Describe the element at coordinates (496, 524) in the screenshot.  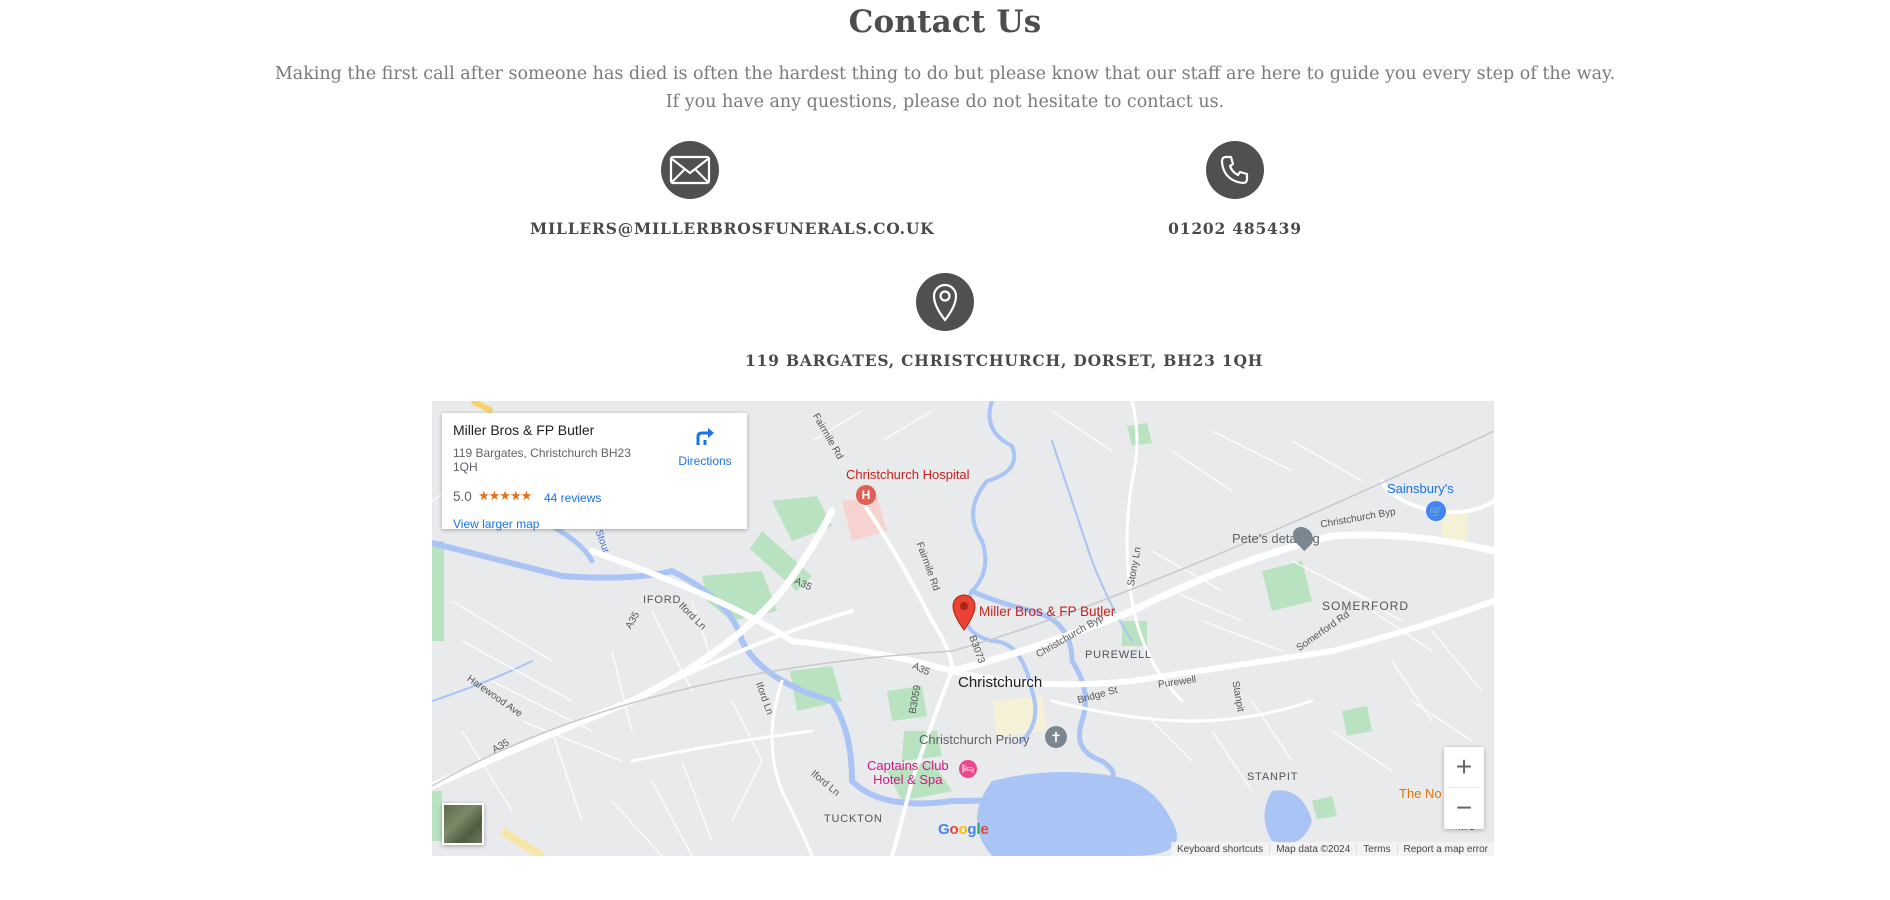
I see `view-larger-map-link: View larger map` at that location.